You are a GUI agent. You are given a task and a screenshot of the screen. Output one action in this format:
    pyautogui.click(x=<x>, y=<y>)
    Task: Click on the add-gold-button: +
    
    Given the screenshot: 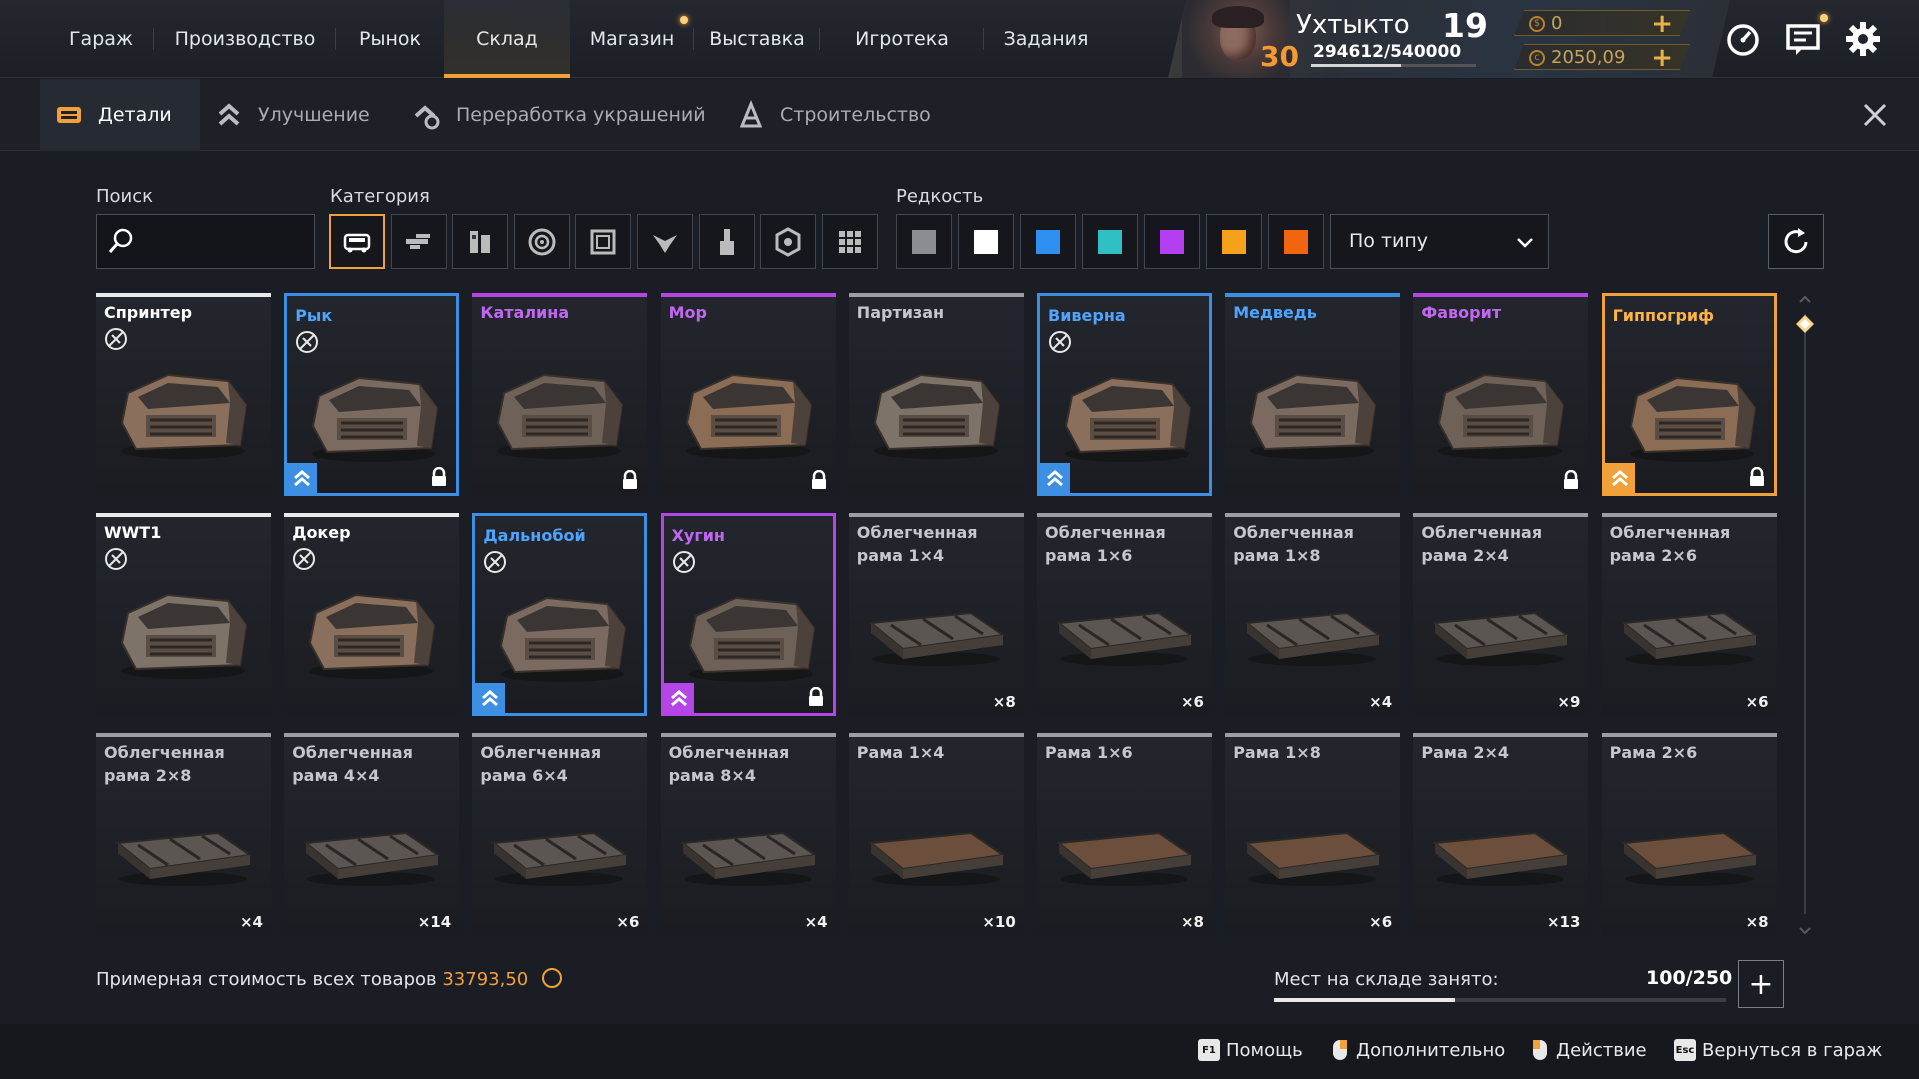 What is the action you would take?
    pyautogui.click(x=1662, y=24)
    